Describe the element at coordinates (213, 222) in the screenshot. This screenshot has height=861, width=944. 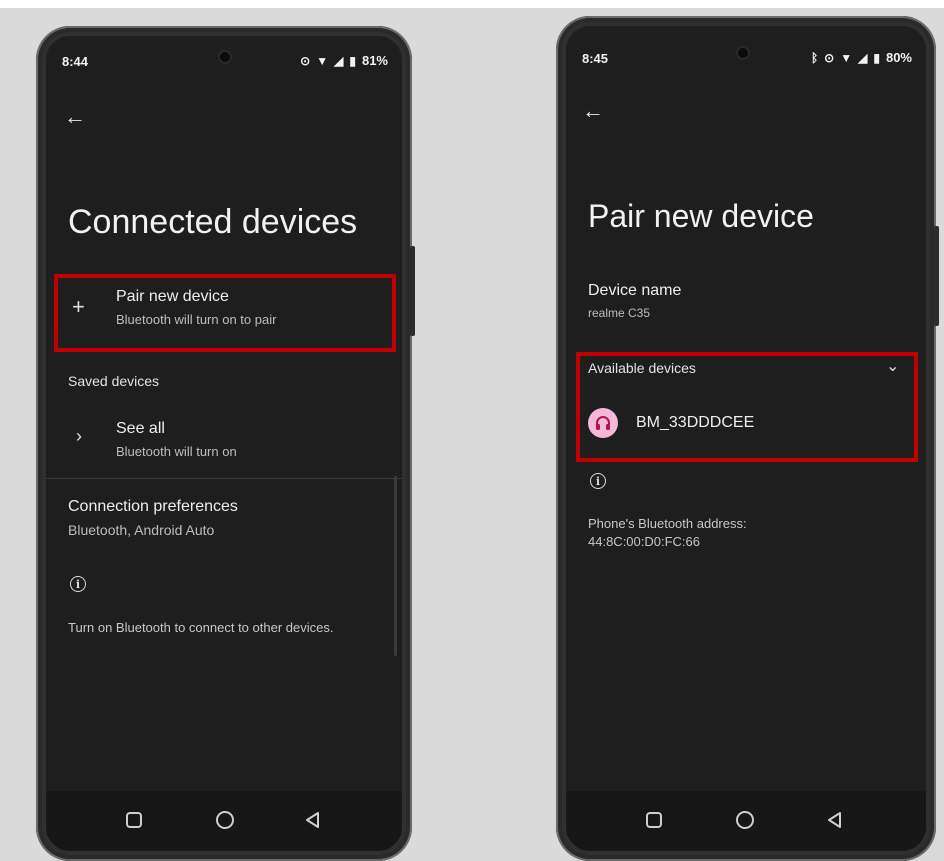
I see `page-title: Connected devices` at that location.